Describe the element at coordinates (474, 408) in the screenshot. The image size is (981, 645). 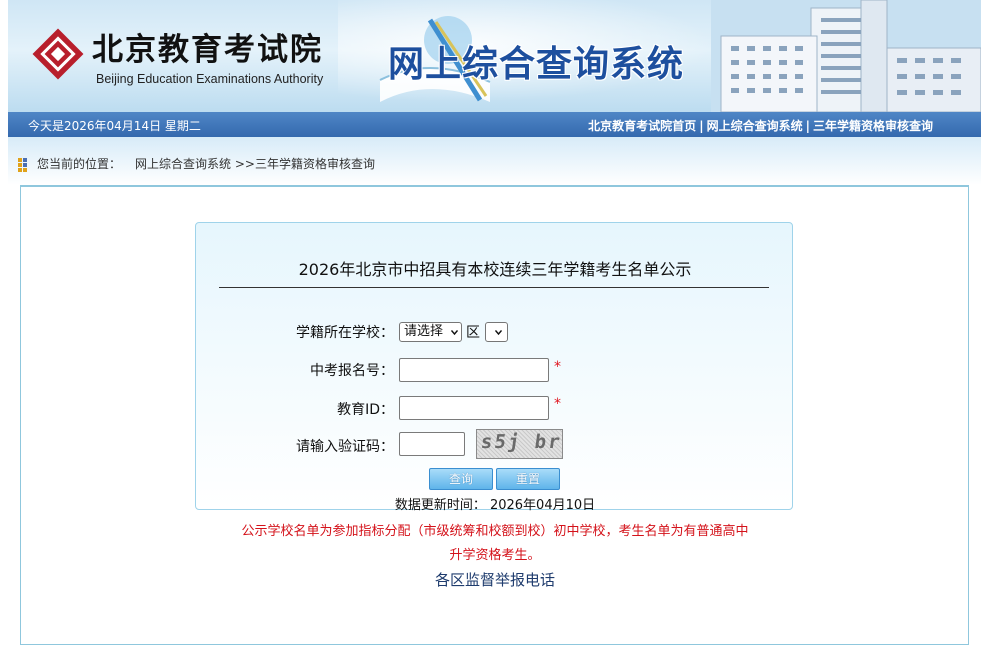
I see `edu-id-input` at that location.